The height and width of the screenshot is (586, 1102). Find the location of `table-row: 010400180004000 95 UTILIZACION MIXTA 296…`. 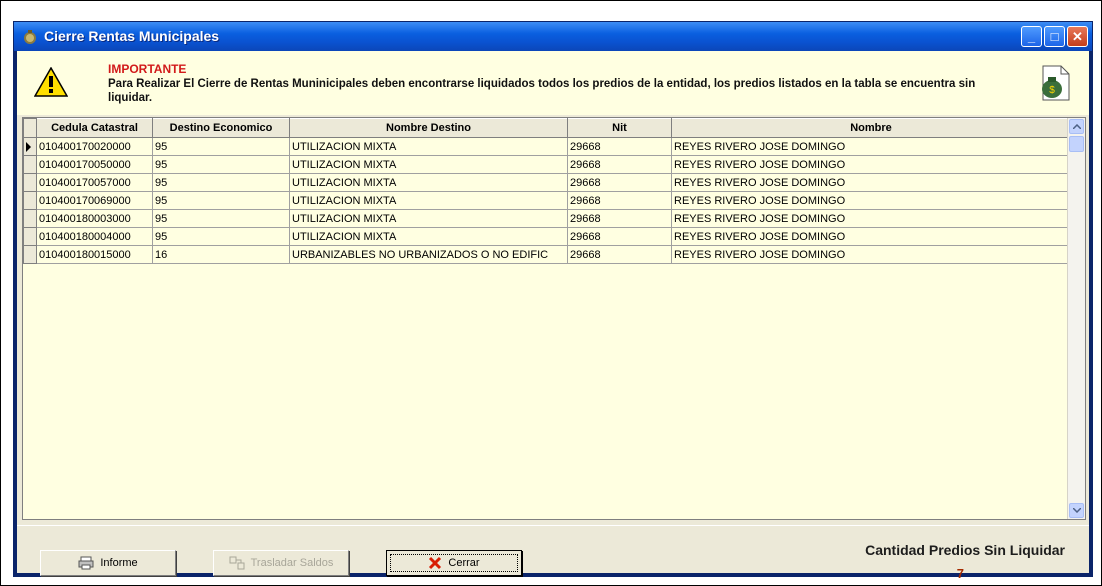

table-row: 010400180004000 95 UTILIZACION MIXTA 296… is located at coordinates (547, 236).